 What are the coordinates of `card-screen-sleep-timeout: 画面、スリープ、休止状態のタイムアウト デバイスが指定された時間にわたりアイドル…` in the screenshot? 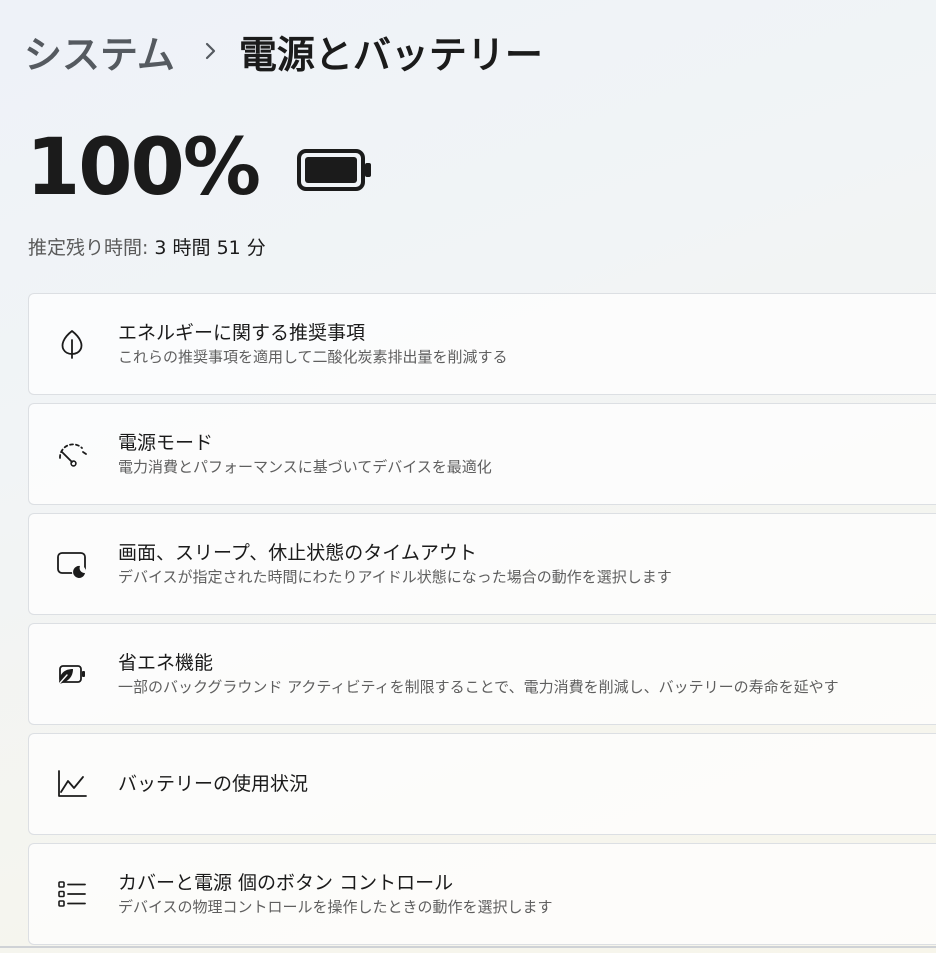 It's located at (482, 564).